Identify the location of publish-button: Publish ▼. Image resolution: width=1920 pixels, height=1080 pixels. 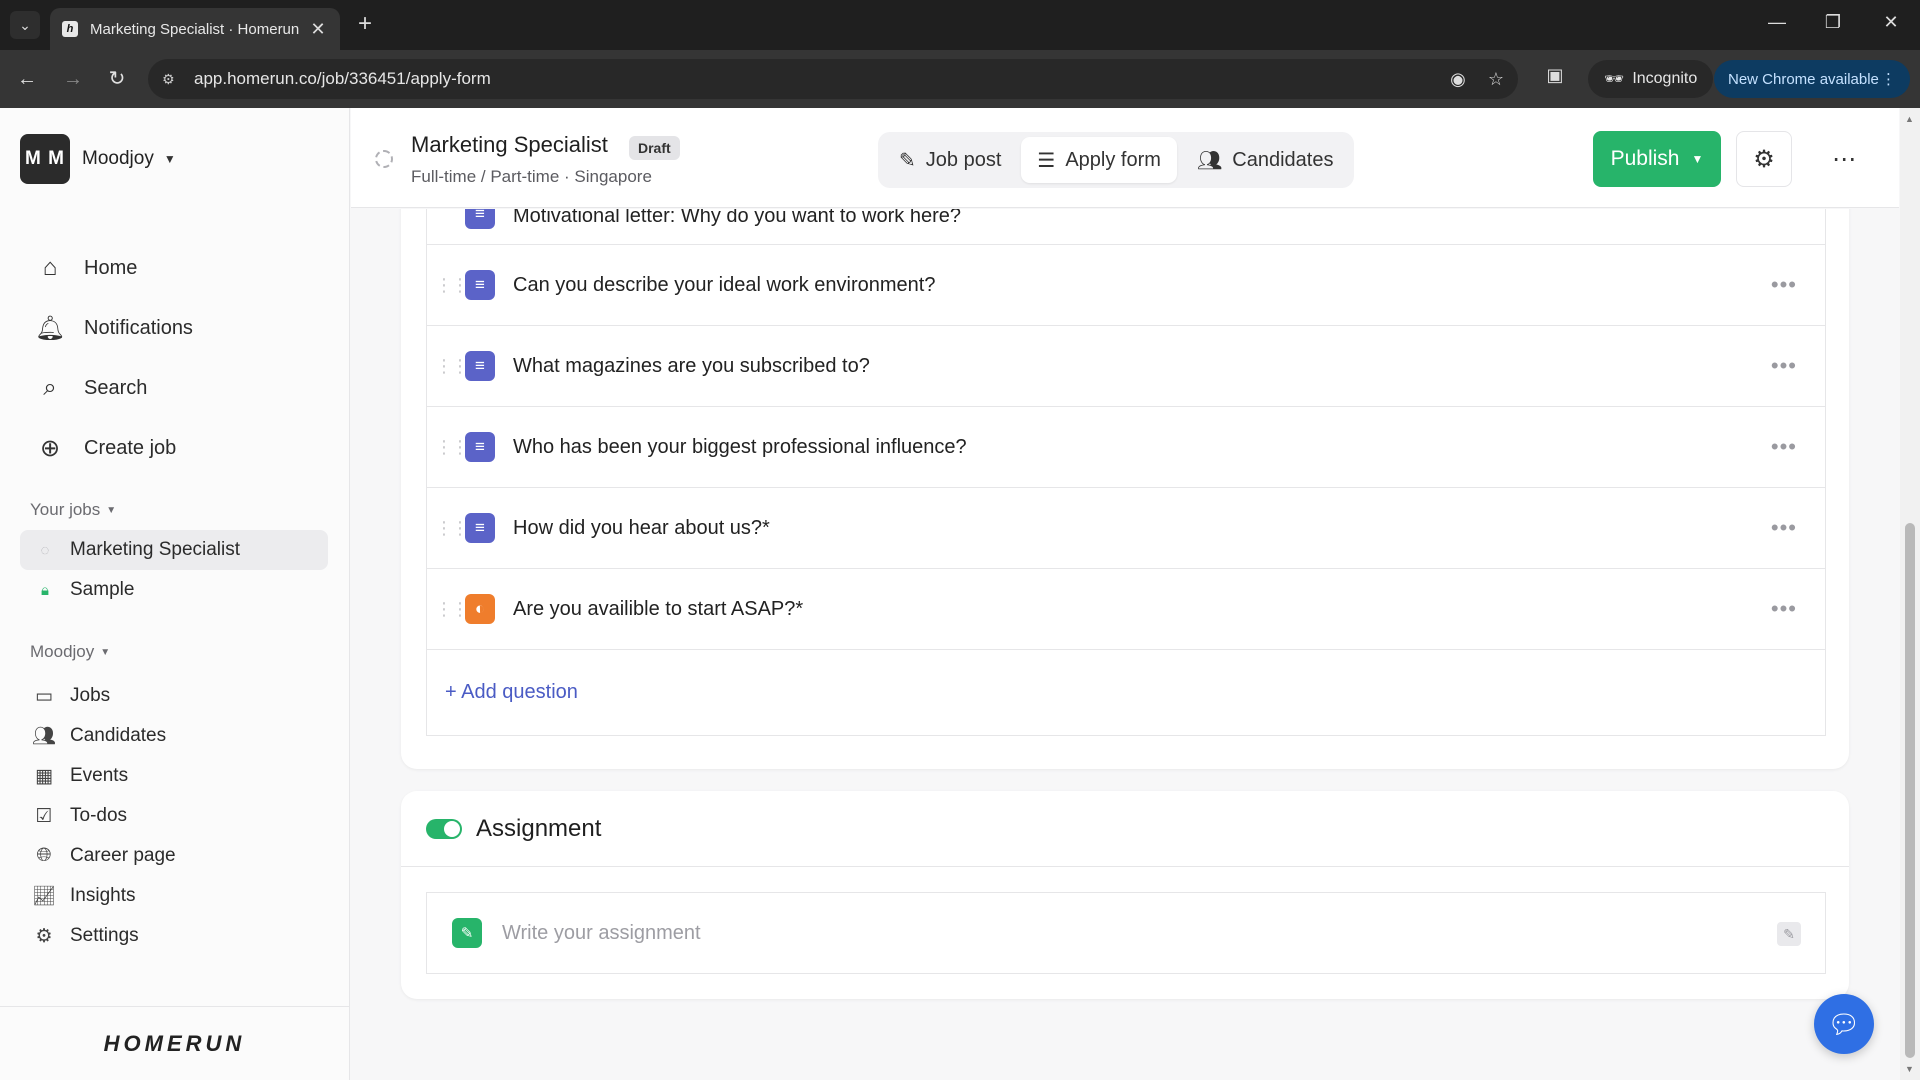
(1657, 159).